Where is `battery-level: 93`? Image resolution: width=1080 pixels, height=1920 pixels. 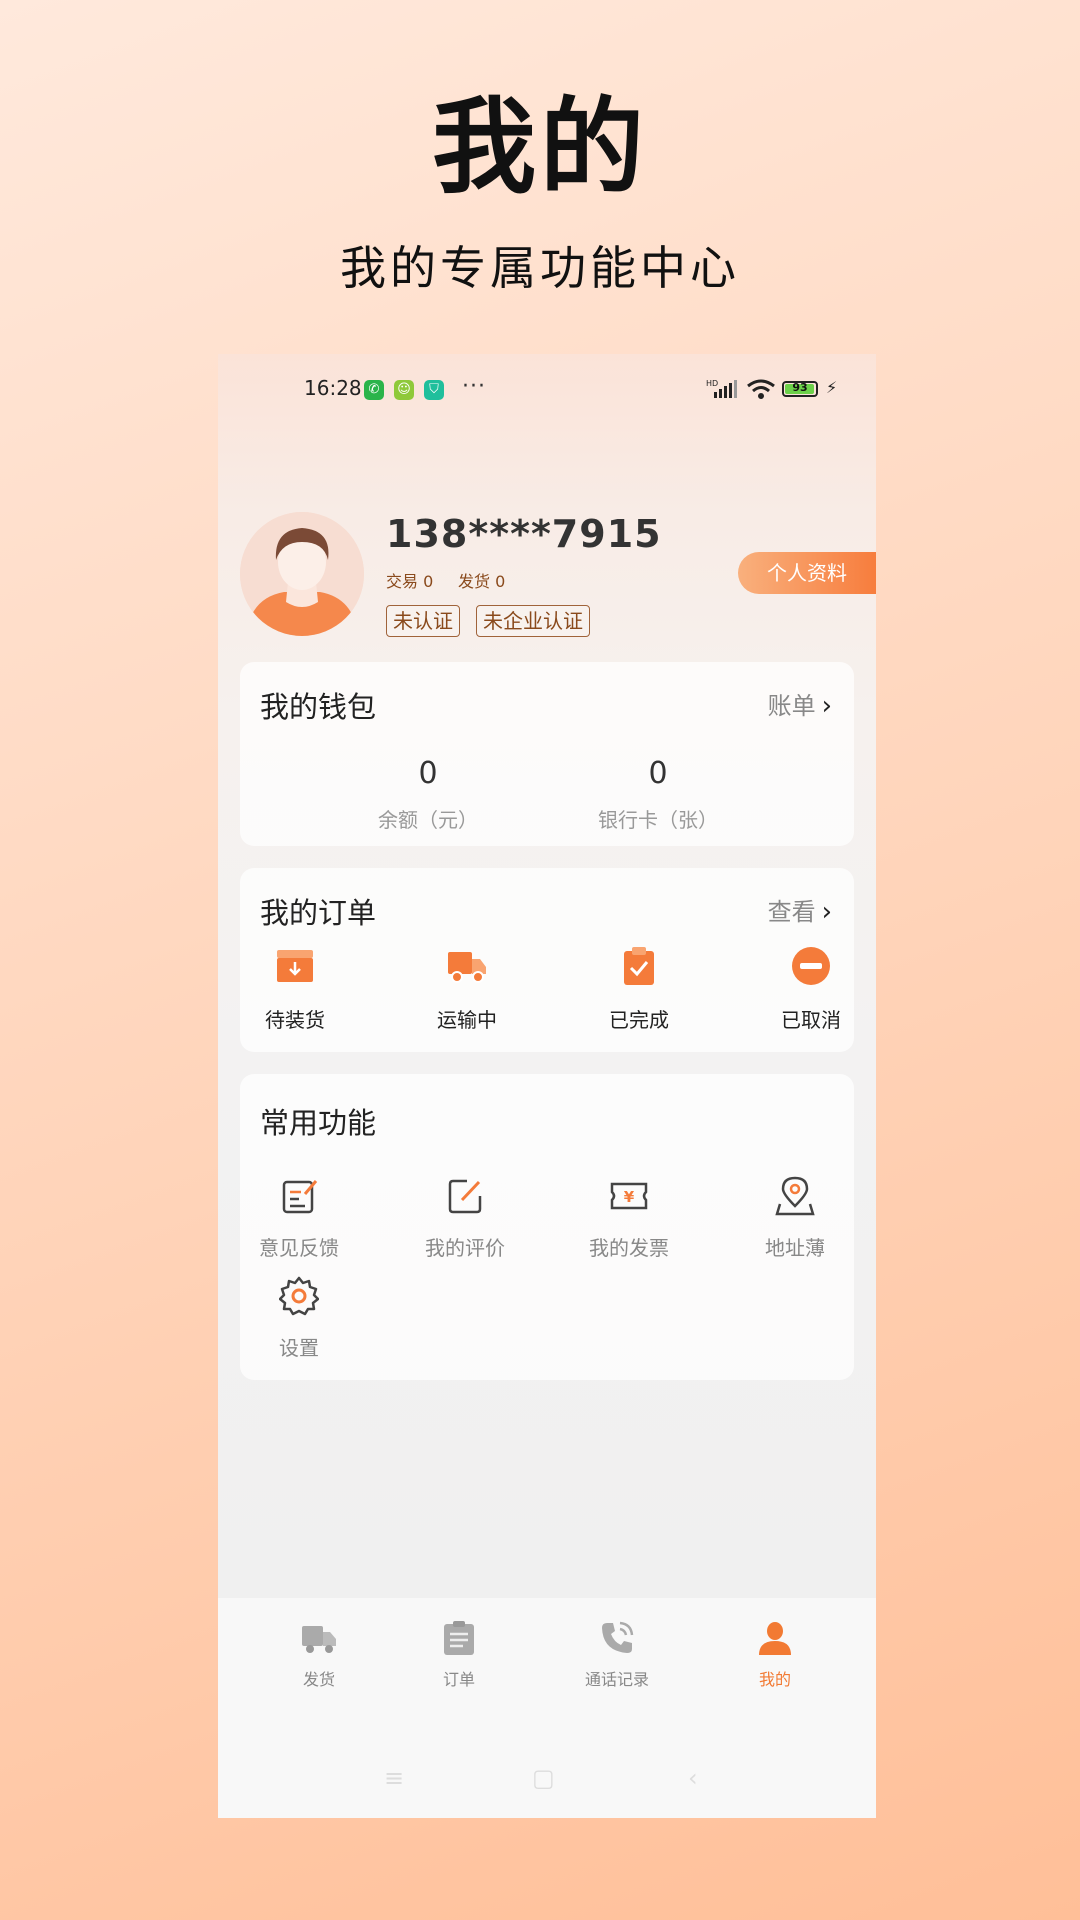 battery-level: 93 is located at coordinates (800, 387).